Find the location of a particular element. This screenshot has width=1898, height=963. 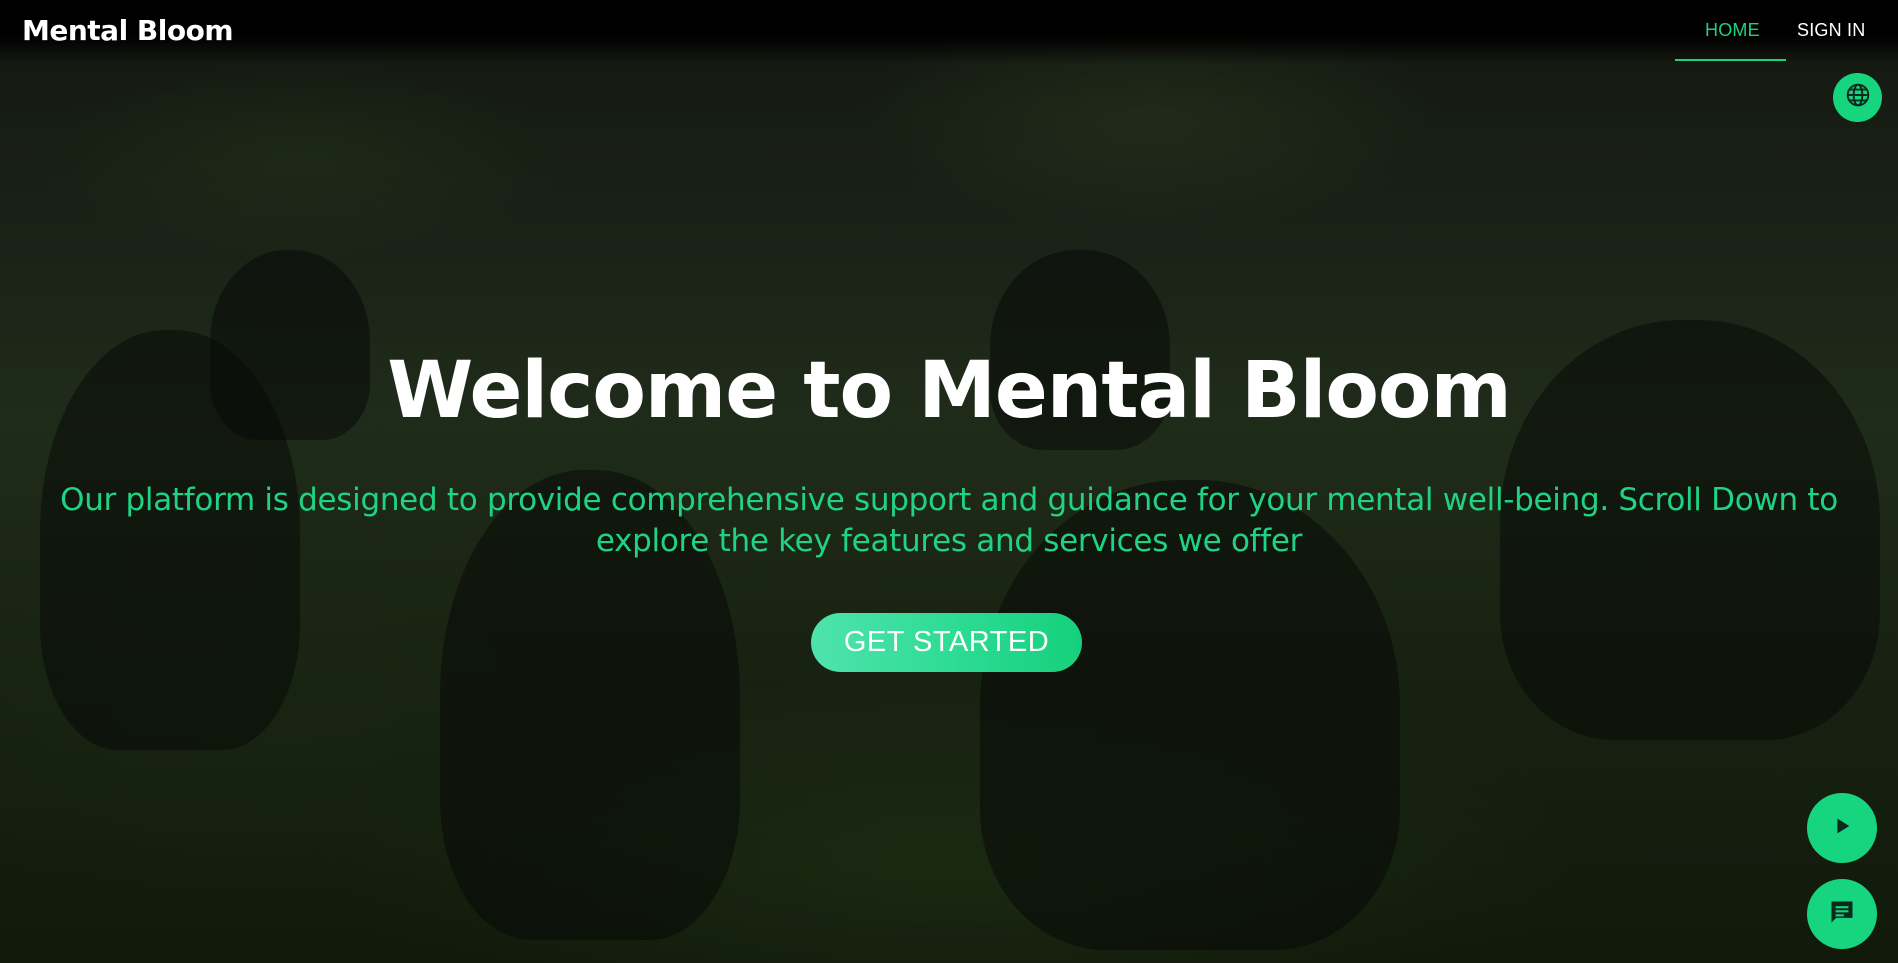

nav-home-link: HOME is located at coordinates (1732, 30).